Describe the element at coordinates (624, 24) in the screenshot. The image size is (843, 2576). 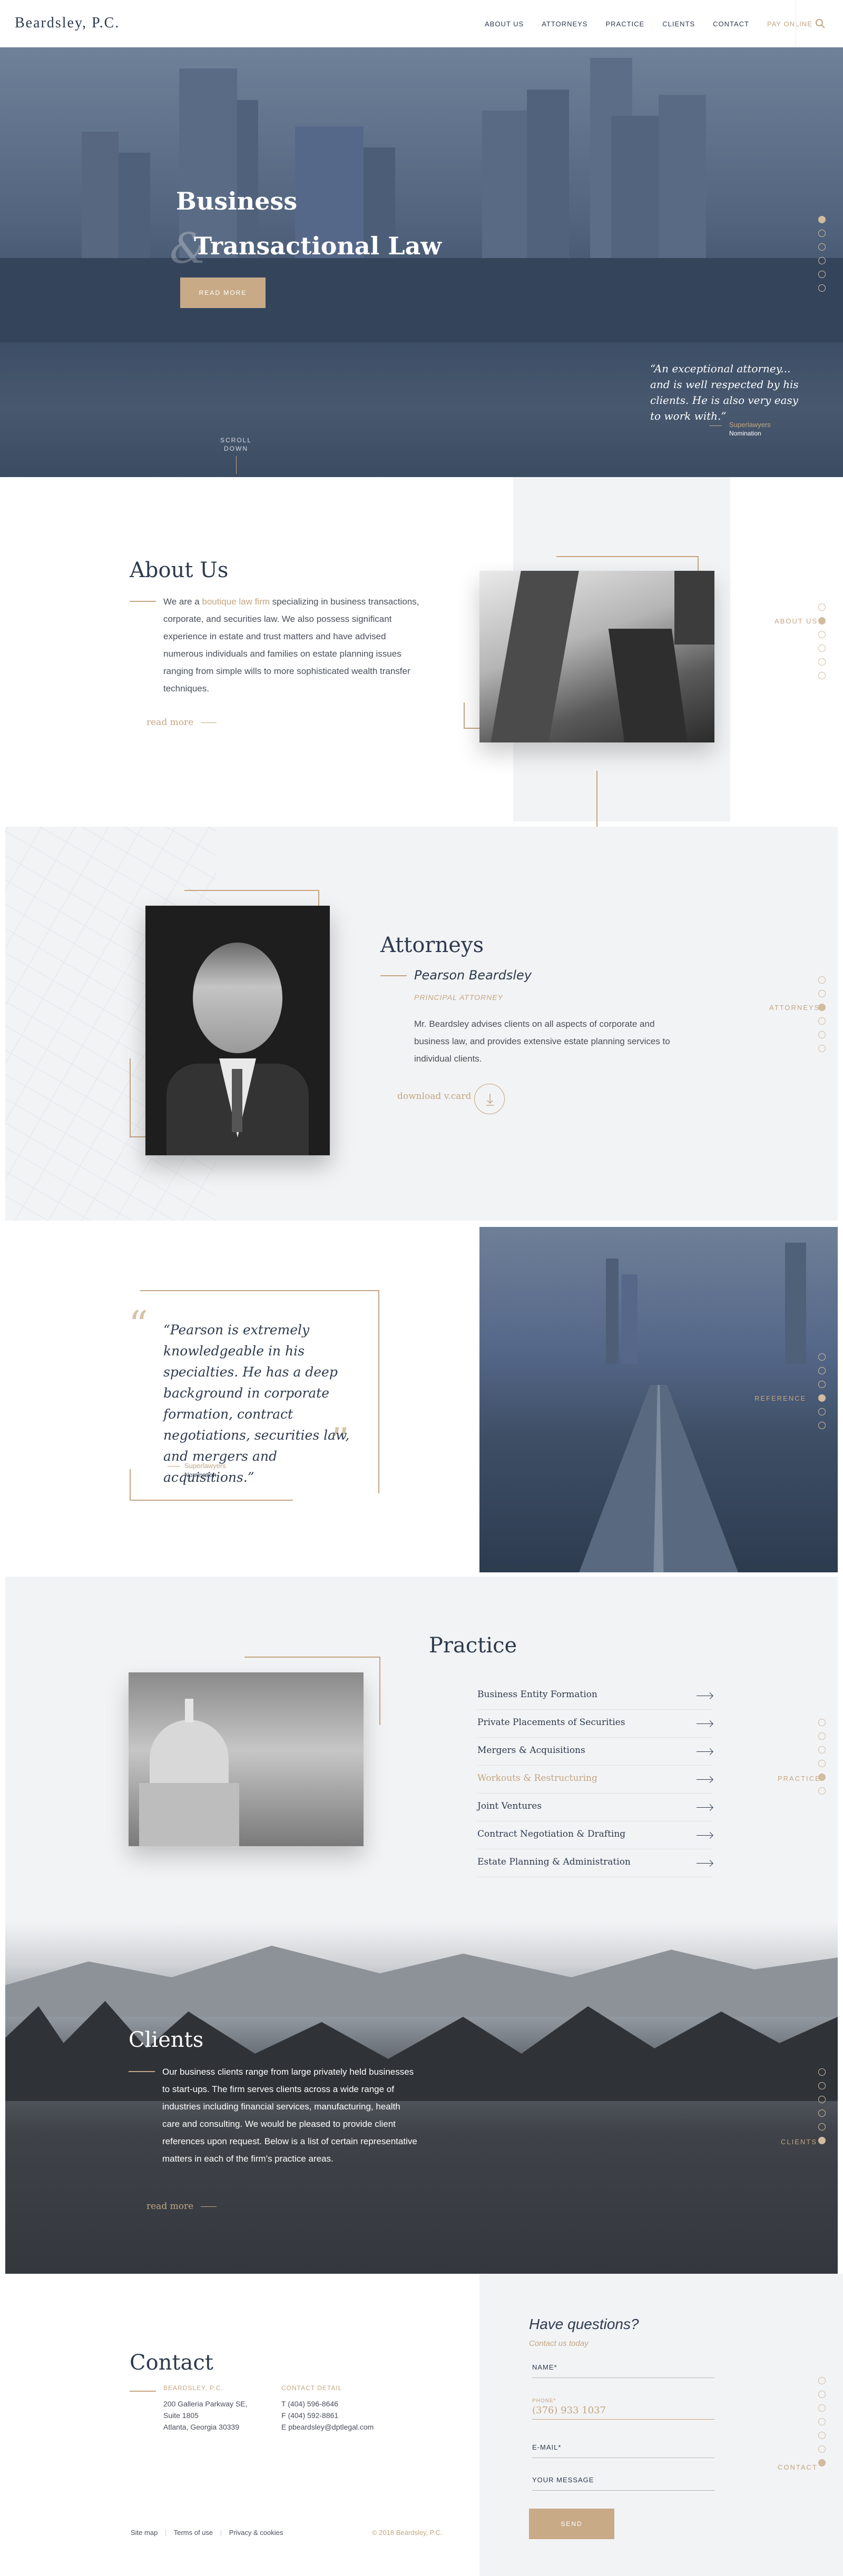
I see `nav-practice: PRACTICE` at that location.